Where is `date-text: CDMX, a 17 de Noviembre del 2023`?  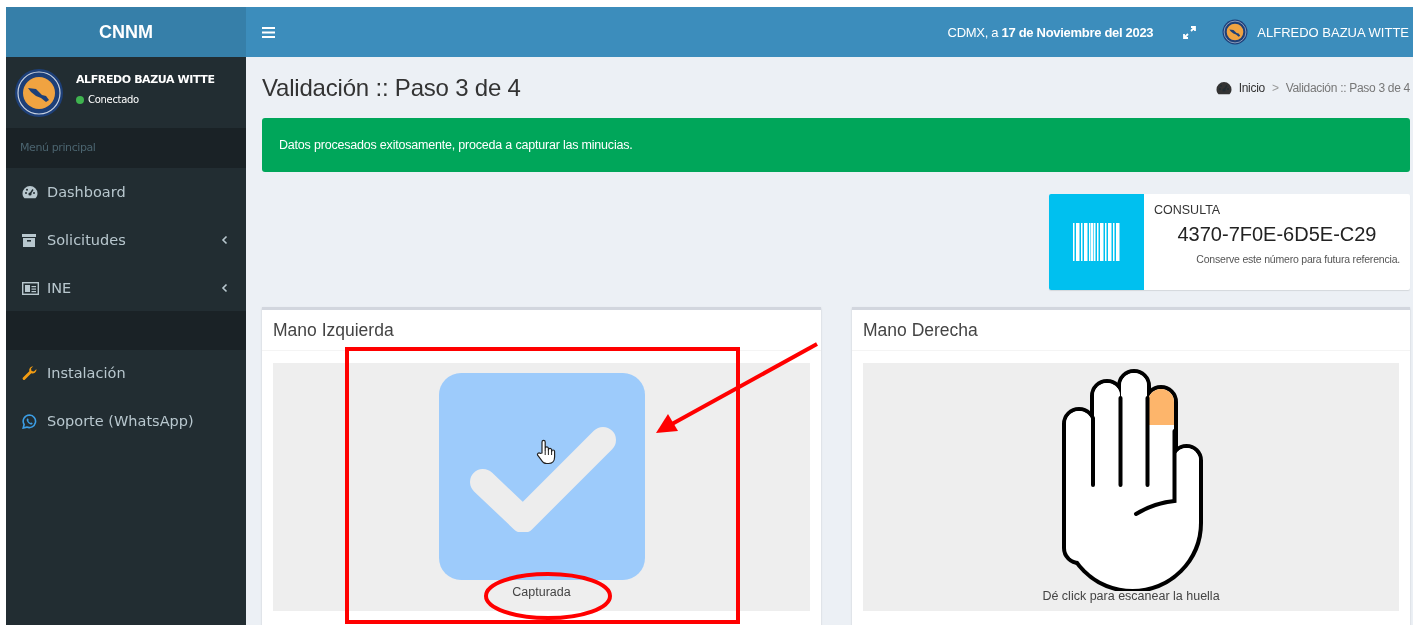
date-text: CDMX, a 17 de Noviembre del 2023 is located at coordinates (1050, 32).